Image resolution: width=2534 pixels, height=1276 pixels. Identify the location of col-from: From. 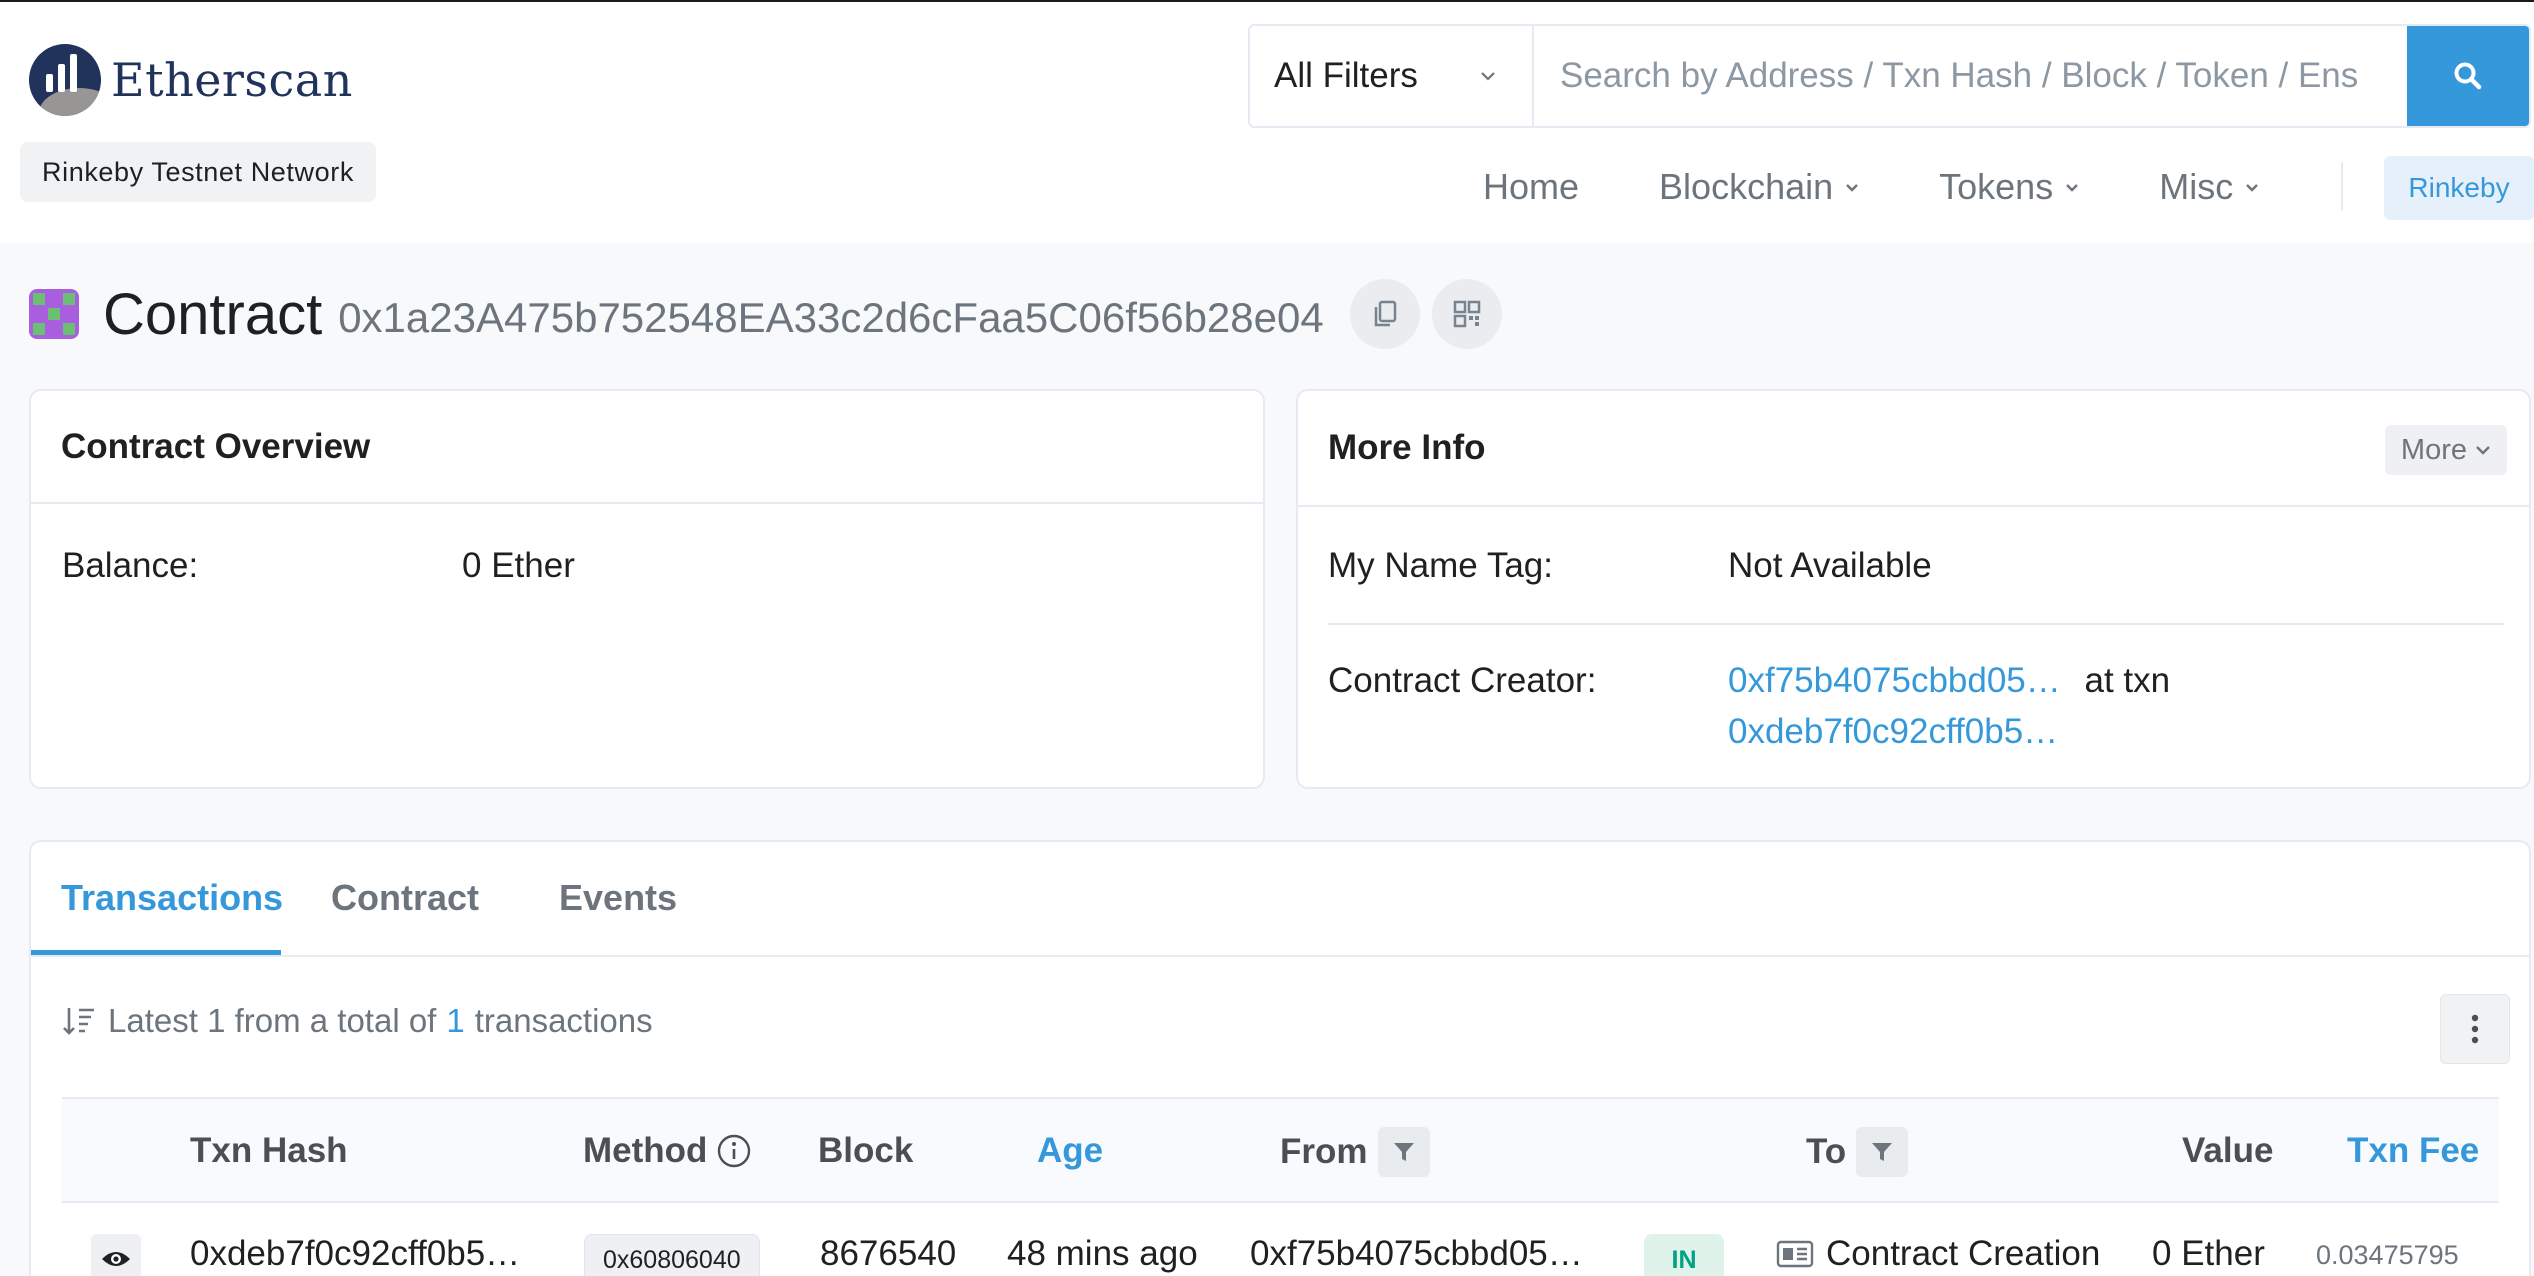
(1355, 1152).